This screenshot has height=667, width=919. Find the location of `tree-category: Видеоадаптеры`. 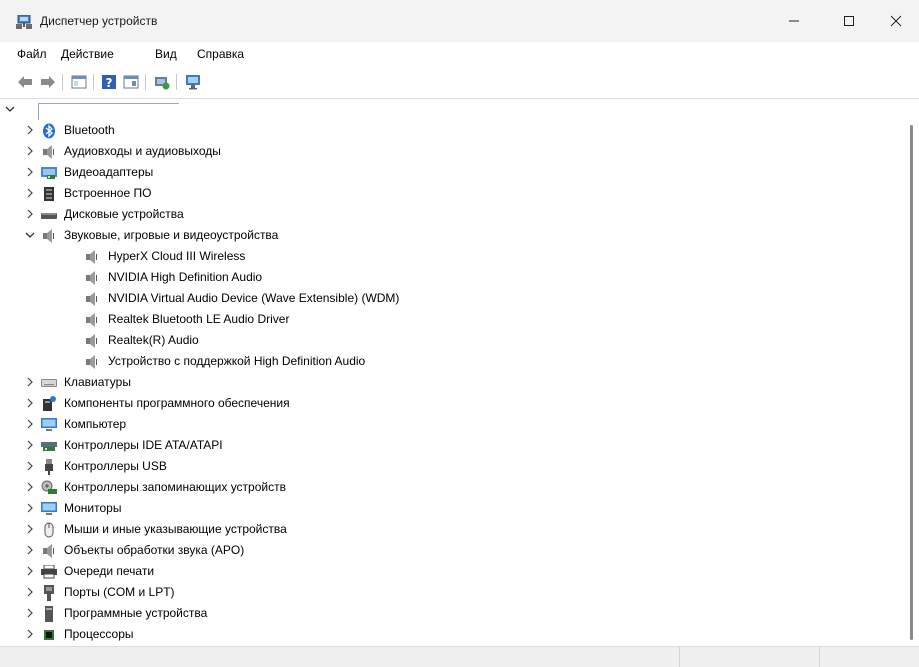

tree-category: Видеоадаптеры is located at coordinates (450, 172).